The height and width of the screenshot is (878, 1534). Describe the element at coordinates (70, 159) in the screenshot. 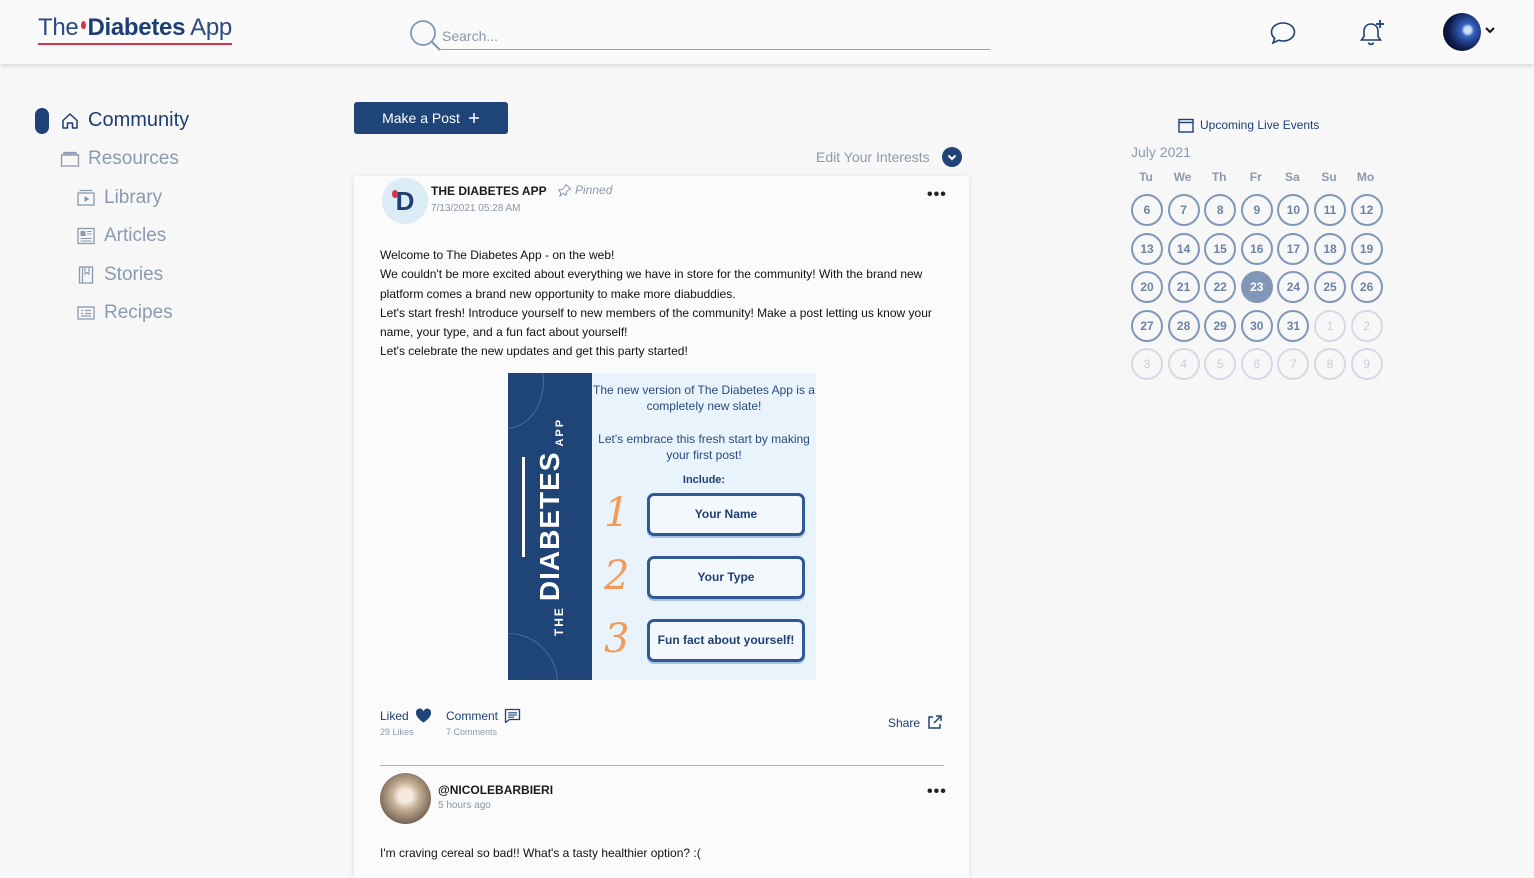

I see `folder-icon` at that location.